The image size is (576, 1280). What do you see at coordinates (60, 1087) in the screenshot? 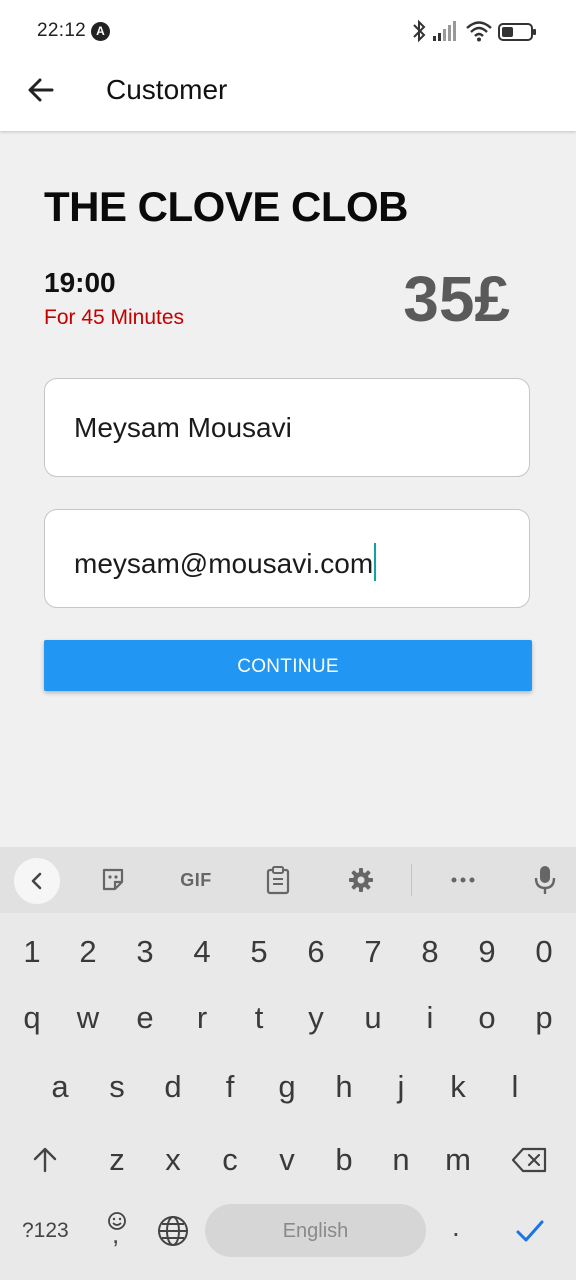
I see `key-a: a` at bounding box center [60, 1087].